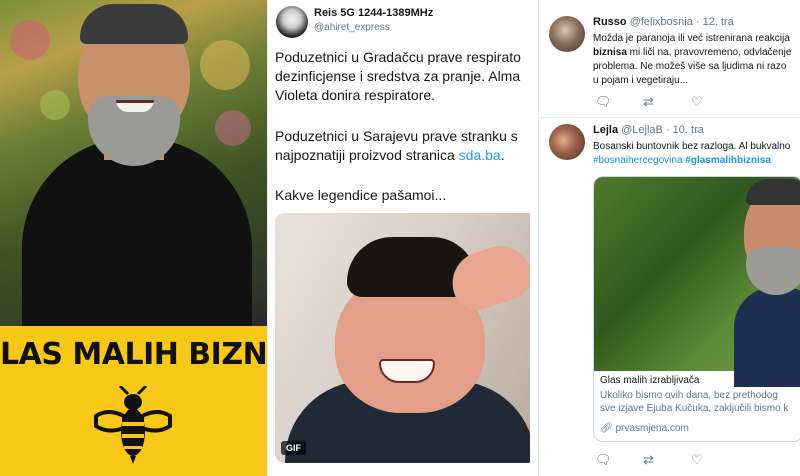  I want to click on gif-badge: GIF, so click(293, 448).